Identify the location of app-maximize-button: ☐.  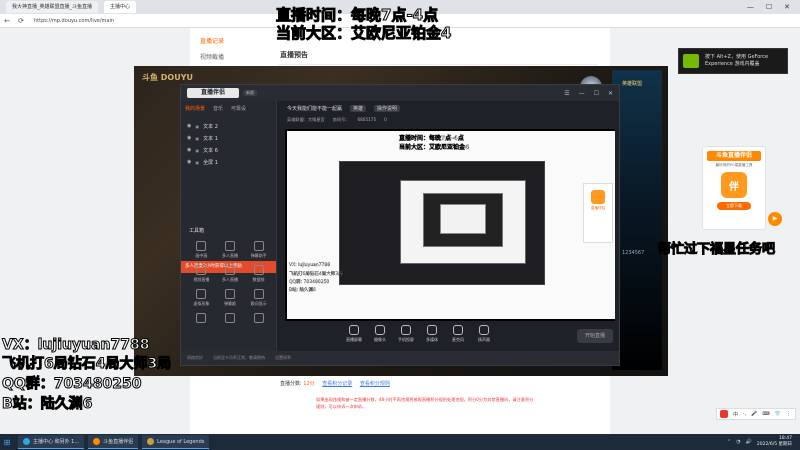
(596, 93).